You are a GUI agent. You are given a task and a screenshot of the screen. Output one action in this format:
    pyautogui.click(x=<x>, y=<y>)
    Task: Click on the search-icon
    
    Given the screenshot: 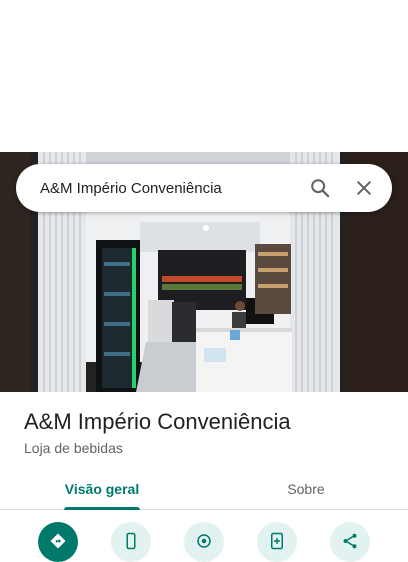 What is the action you would take?
    pyautogui.click(x=320, y=188)
    